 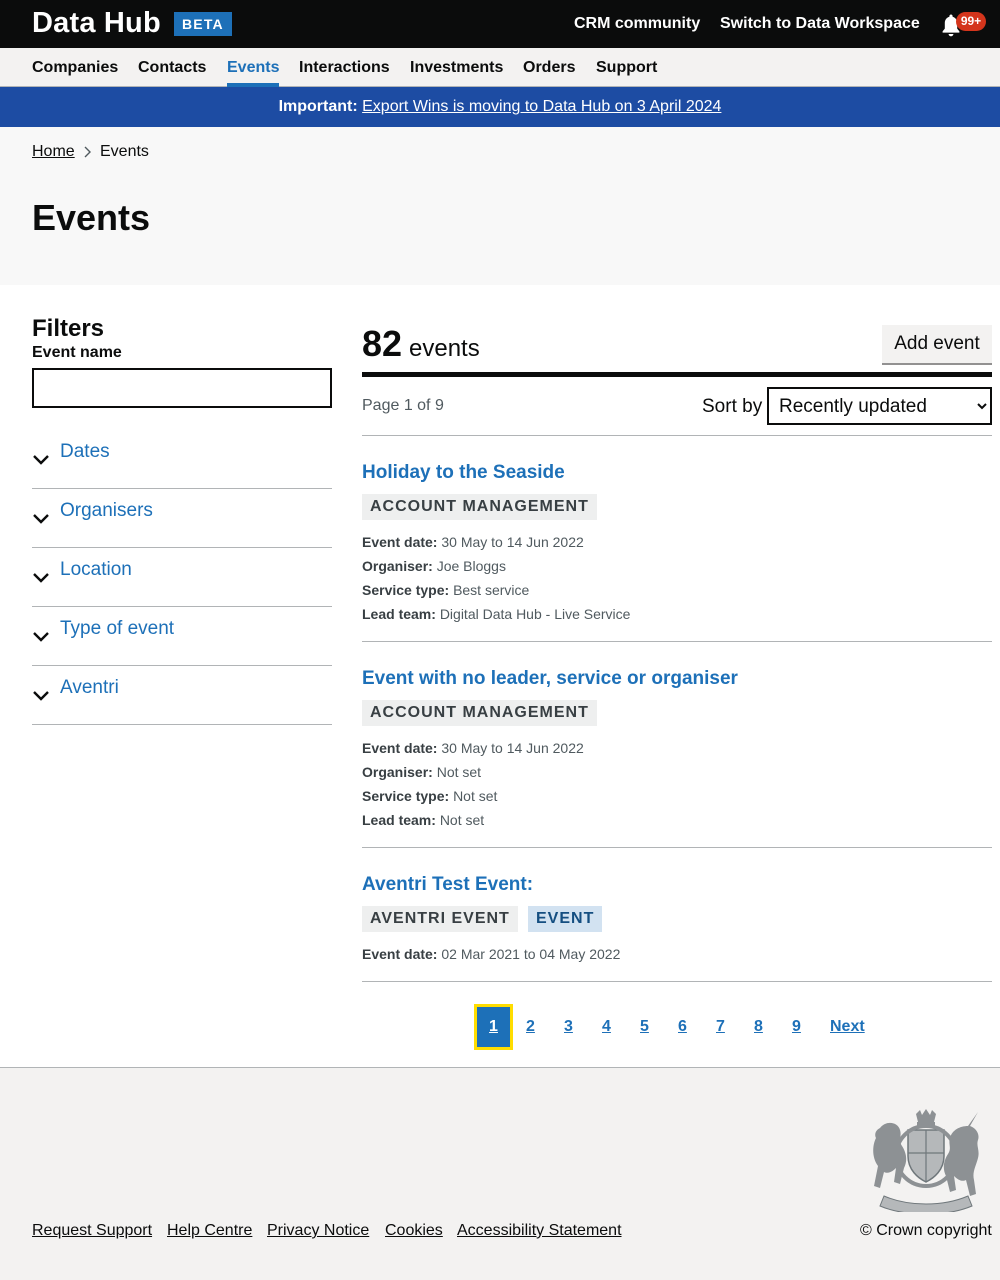 What do you see at coordinates (456, 73) in the screenshot?
I see `nav-investments: Investments` at bounding box center [456, 73].